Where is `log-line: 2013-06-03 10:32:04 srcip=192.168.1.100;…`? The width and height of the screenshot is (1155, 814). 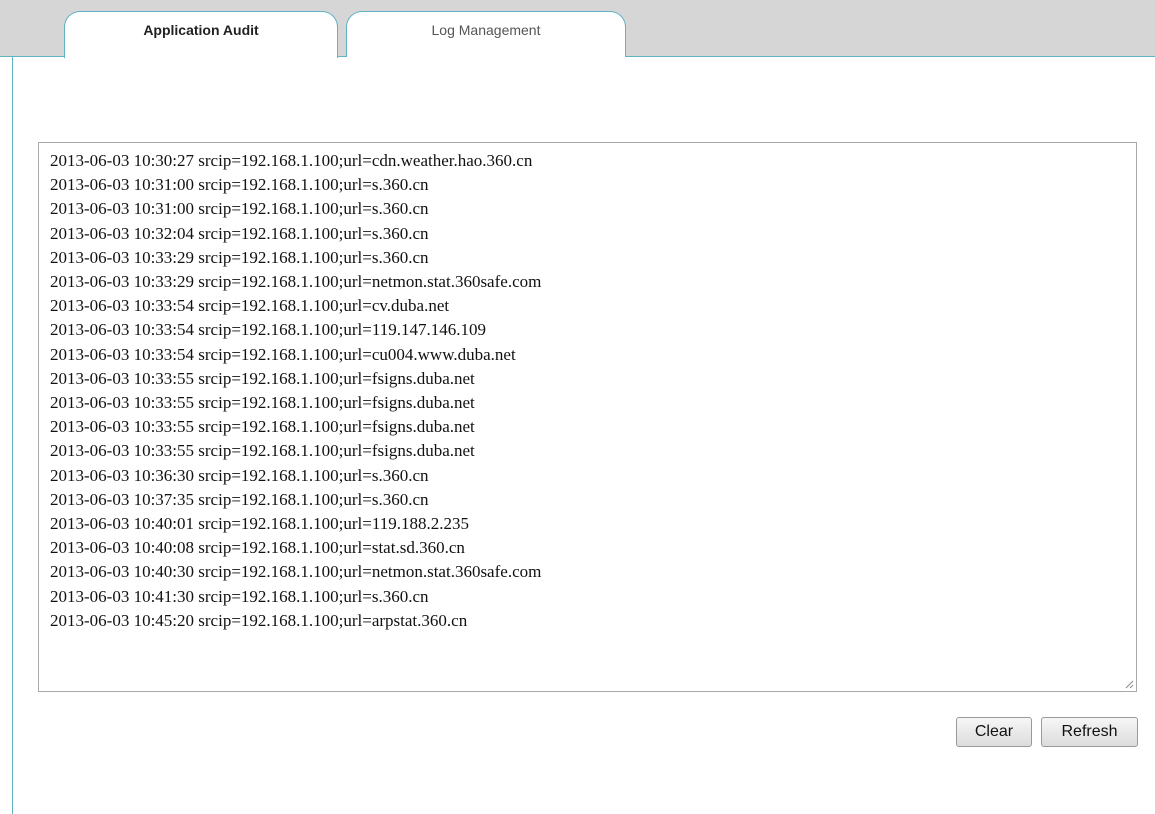 log-line: 2013-06-03 10:32:04 srcip=192.168.1.100;… is located at coordinates (239, 233).